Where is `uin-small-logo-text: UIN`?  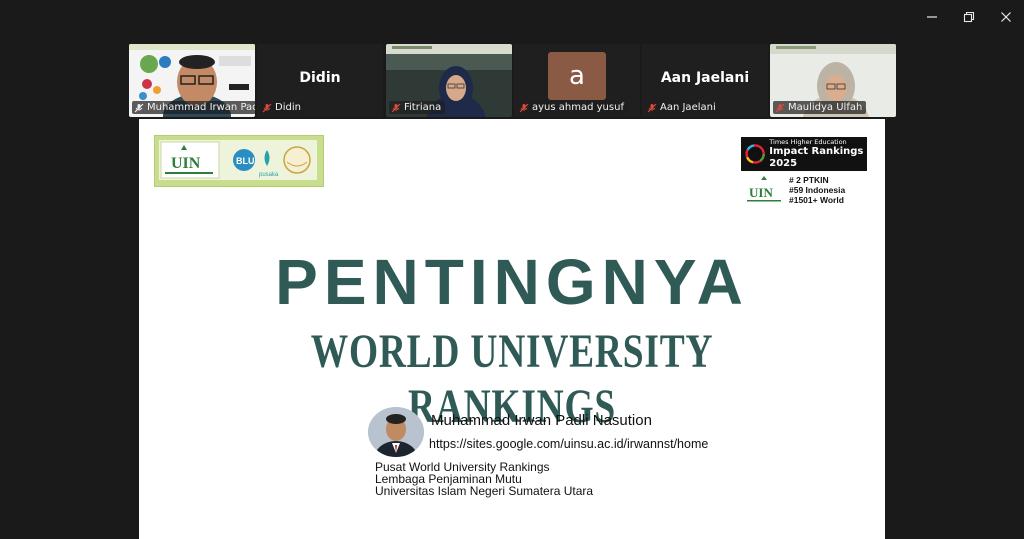 uin-small-logo-text: UIN is located at coordinates (761, 192).